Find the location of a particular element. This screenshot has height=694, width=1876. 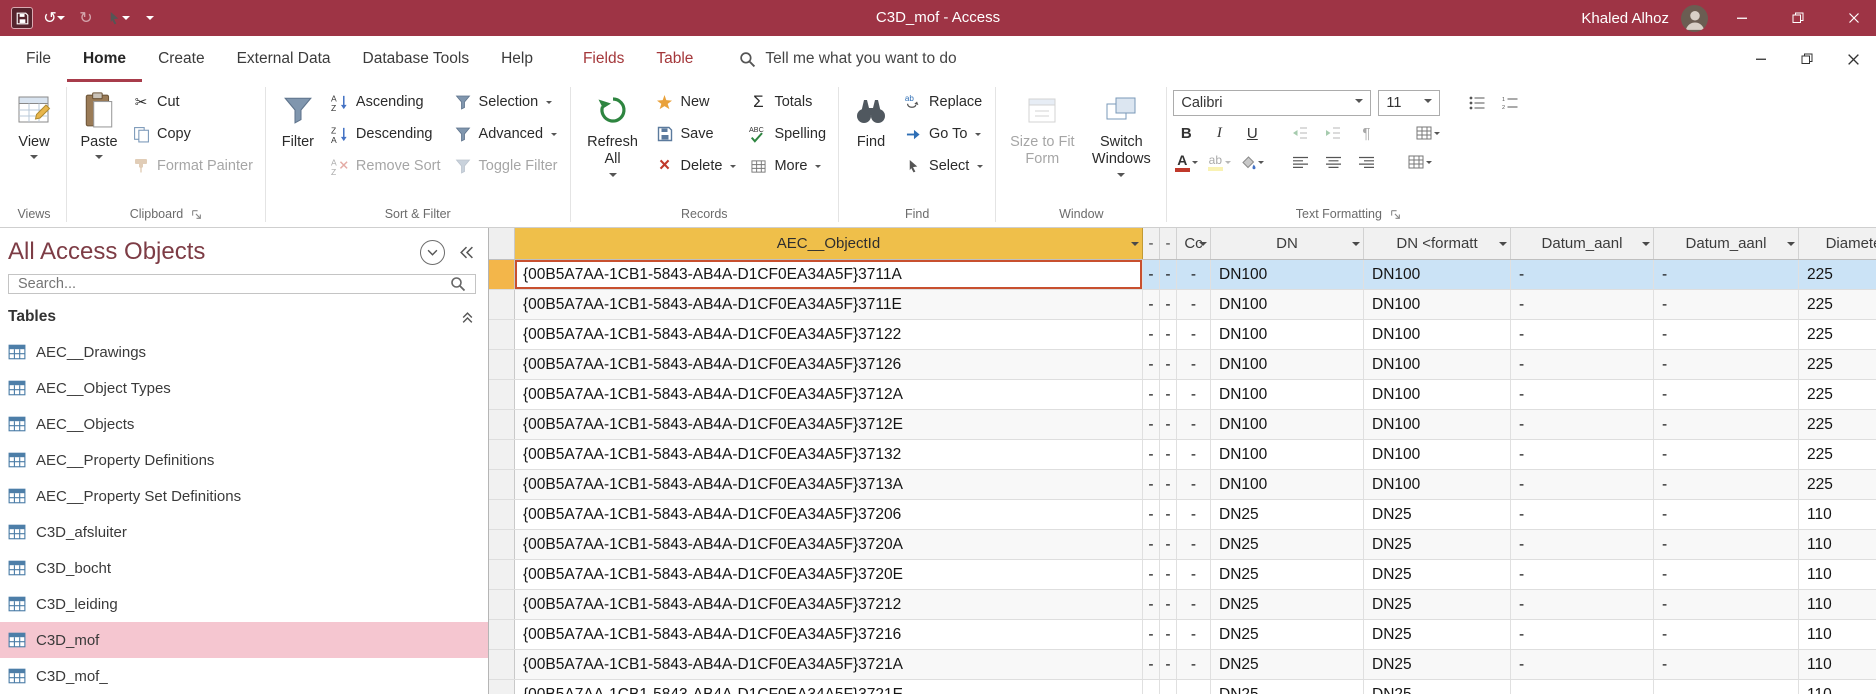

align-center-button is located at coordinates (1333, 162).